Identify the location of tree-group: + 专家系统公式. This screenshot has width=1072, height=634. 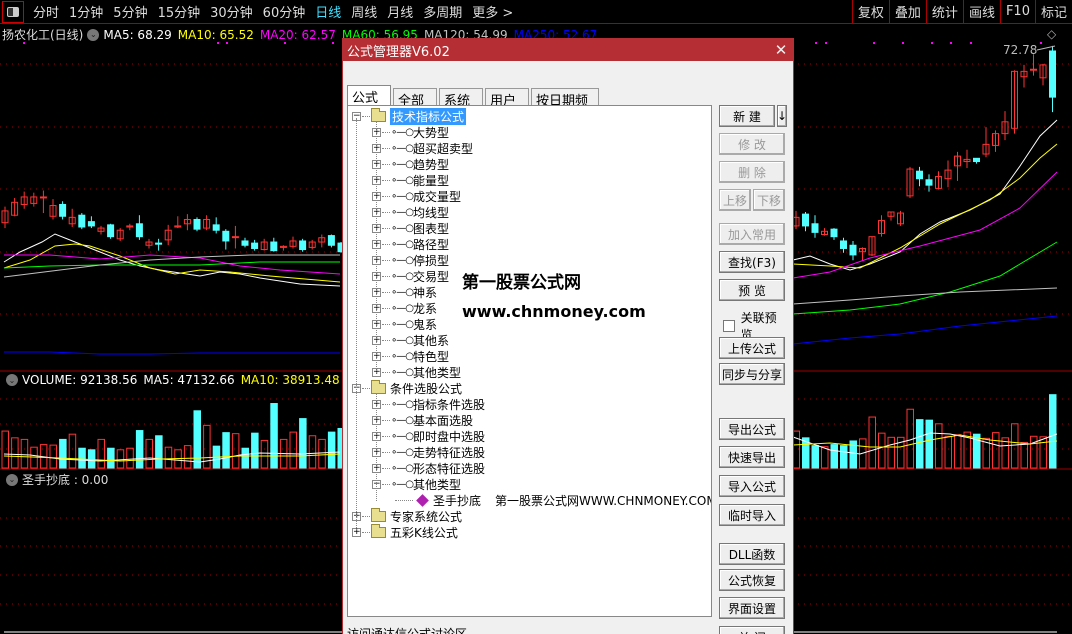
(407, 515).